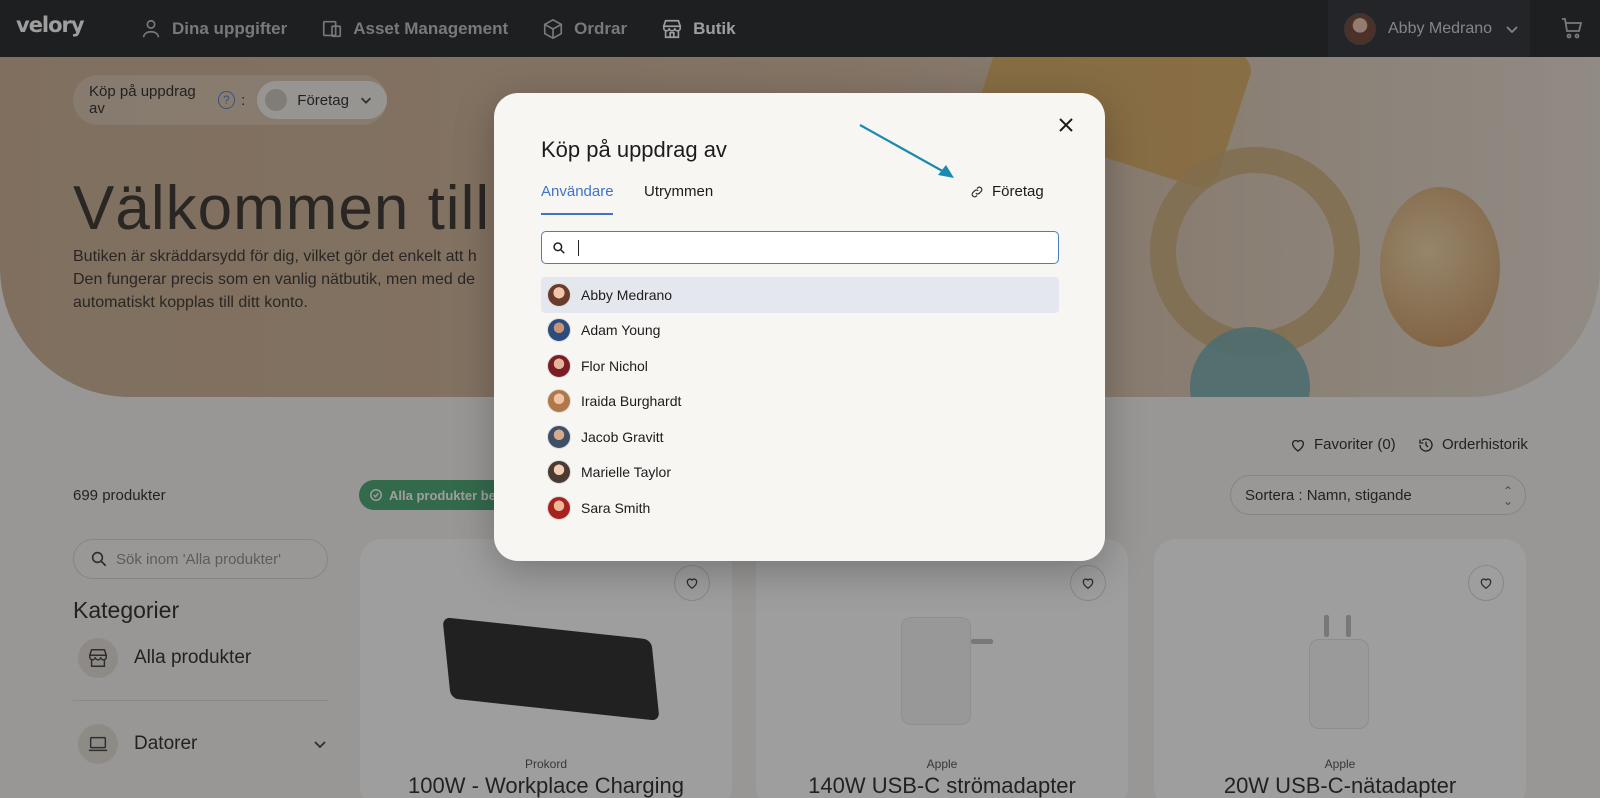  What do you see at coordinates (577, 214) in the screenshot?
I see `active-tab-indicator` at bounding box center [577, 214].